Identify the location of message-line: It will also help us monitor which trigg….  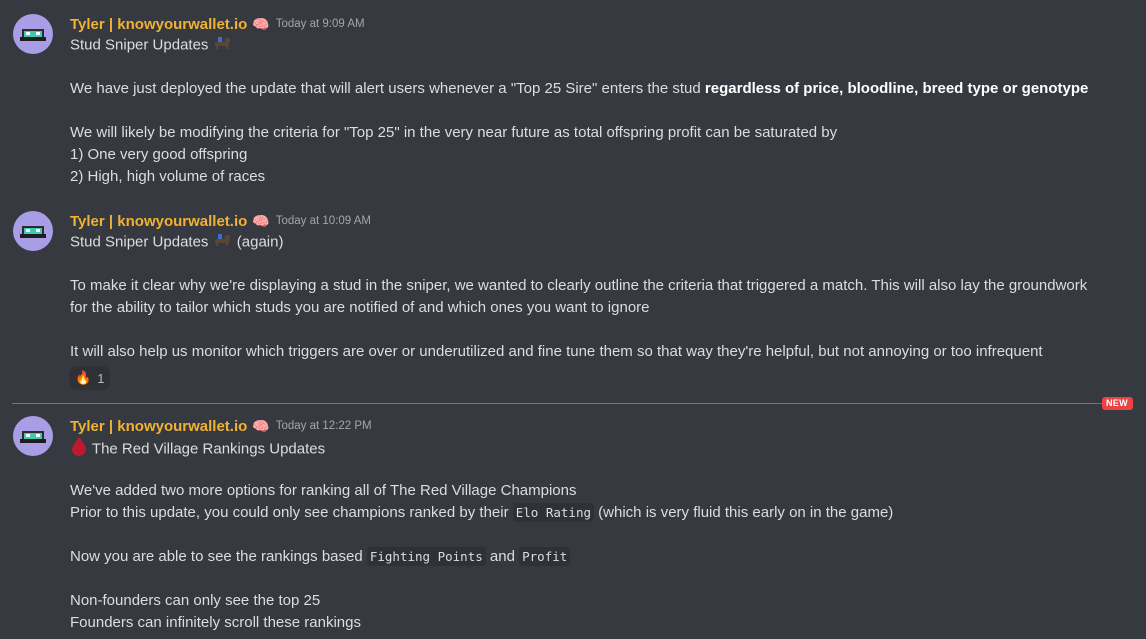
(556, 351).